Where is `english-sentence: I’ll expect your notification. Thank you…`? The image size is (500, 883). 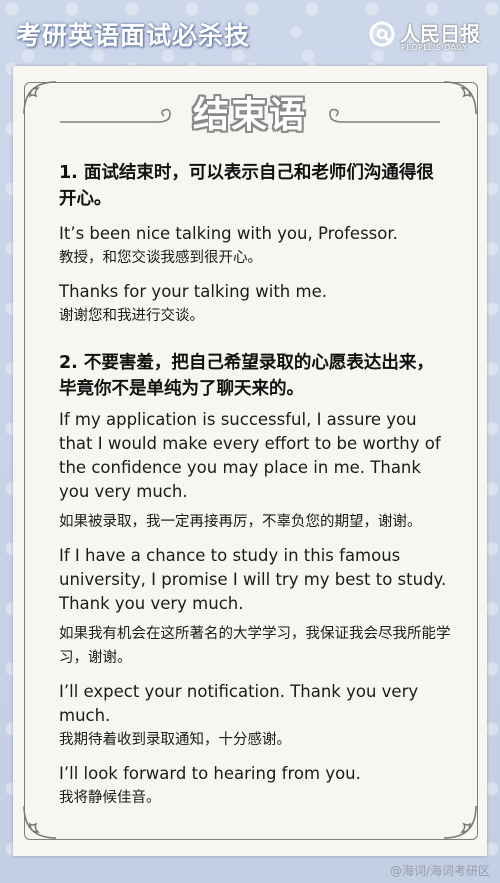
english-sentence: I’ll expect your notification. Thank you… is located at coordinates (239, 703).